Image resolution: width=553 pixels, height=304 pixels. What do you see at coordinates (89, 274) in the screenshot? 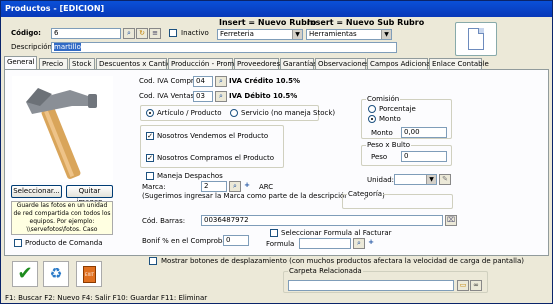
I see `exit-icon: EXIT` at bounding box center [89, 274].